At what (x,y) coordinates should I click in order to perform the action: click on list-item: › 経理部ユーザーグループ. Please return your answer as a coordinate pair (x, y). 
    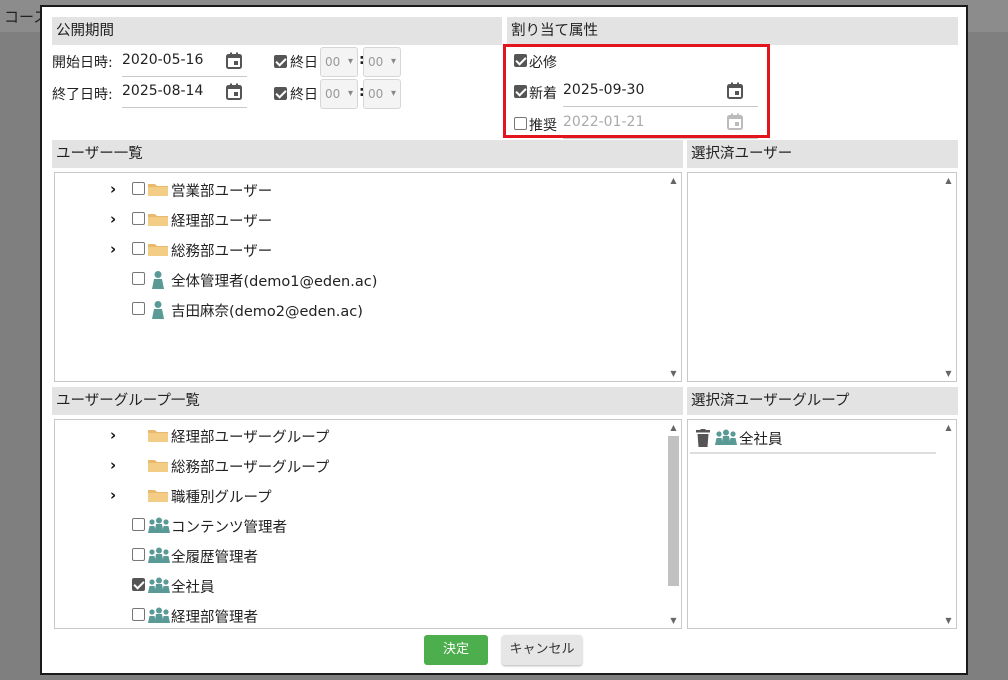
    Looking at the image, I should click on (355, 436).